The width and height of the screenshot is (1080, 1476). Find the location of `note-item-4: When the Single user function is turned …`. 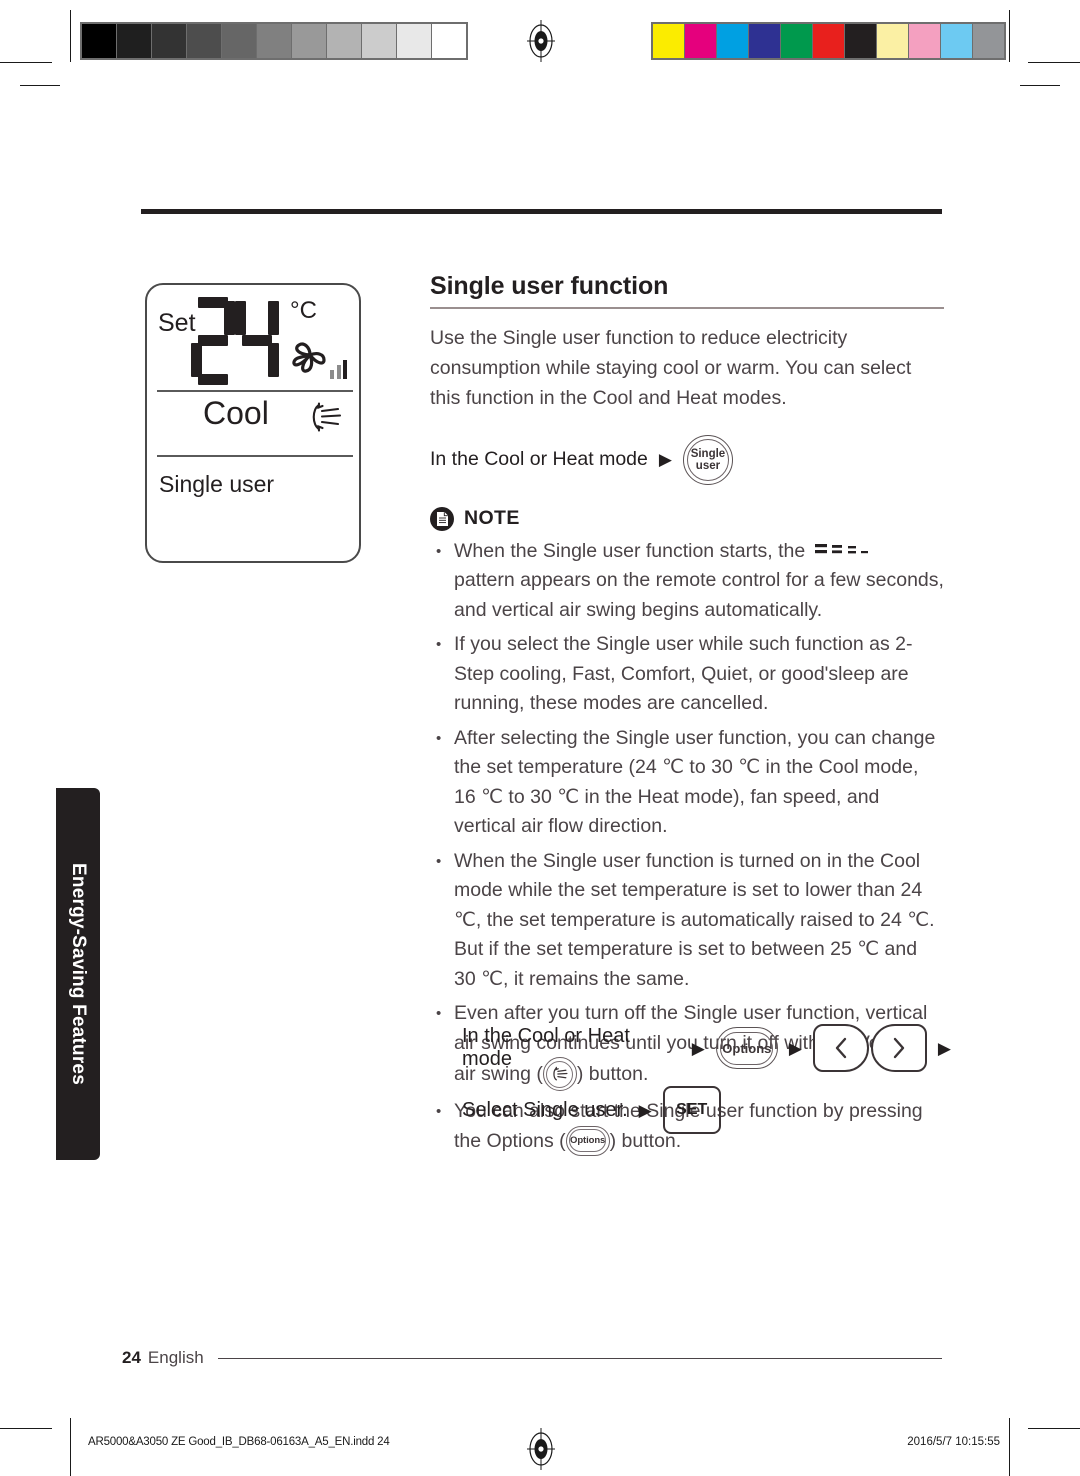

note-item-4: When the Single user function is turned … is located at coordinates (687, 921).